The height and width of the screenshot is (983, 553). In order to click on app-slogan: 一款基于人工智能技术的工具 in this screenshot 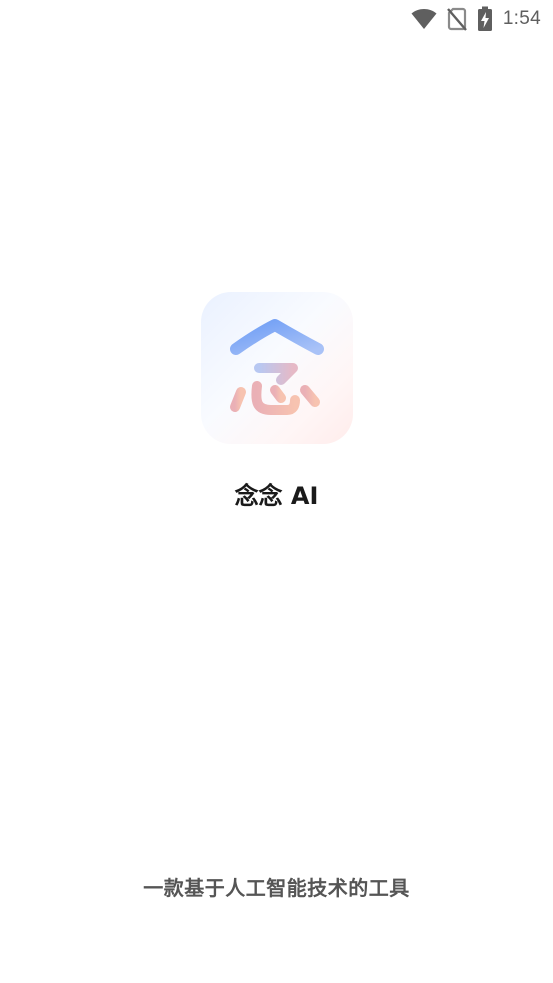, I will do `click(276, 888)`.